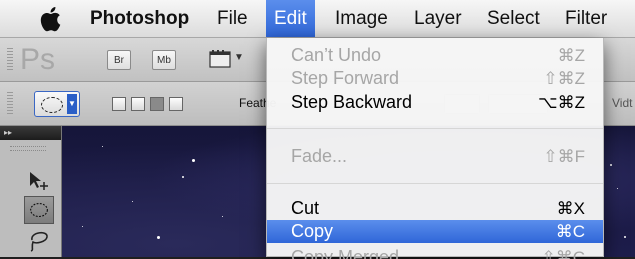  Describe the element at coordinates (435, 231) in the screenshot. I see `menu-item-copy: Copy ⌘C` at that location.